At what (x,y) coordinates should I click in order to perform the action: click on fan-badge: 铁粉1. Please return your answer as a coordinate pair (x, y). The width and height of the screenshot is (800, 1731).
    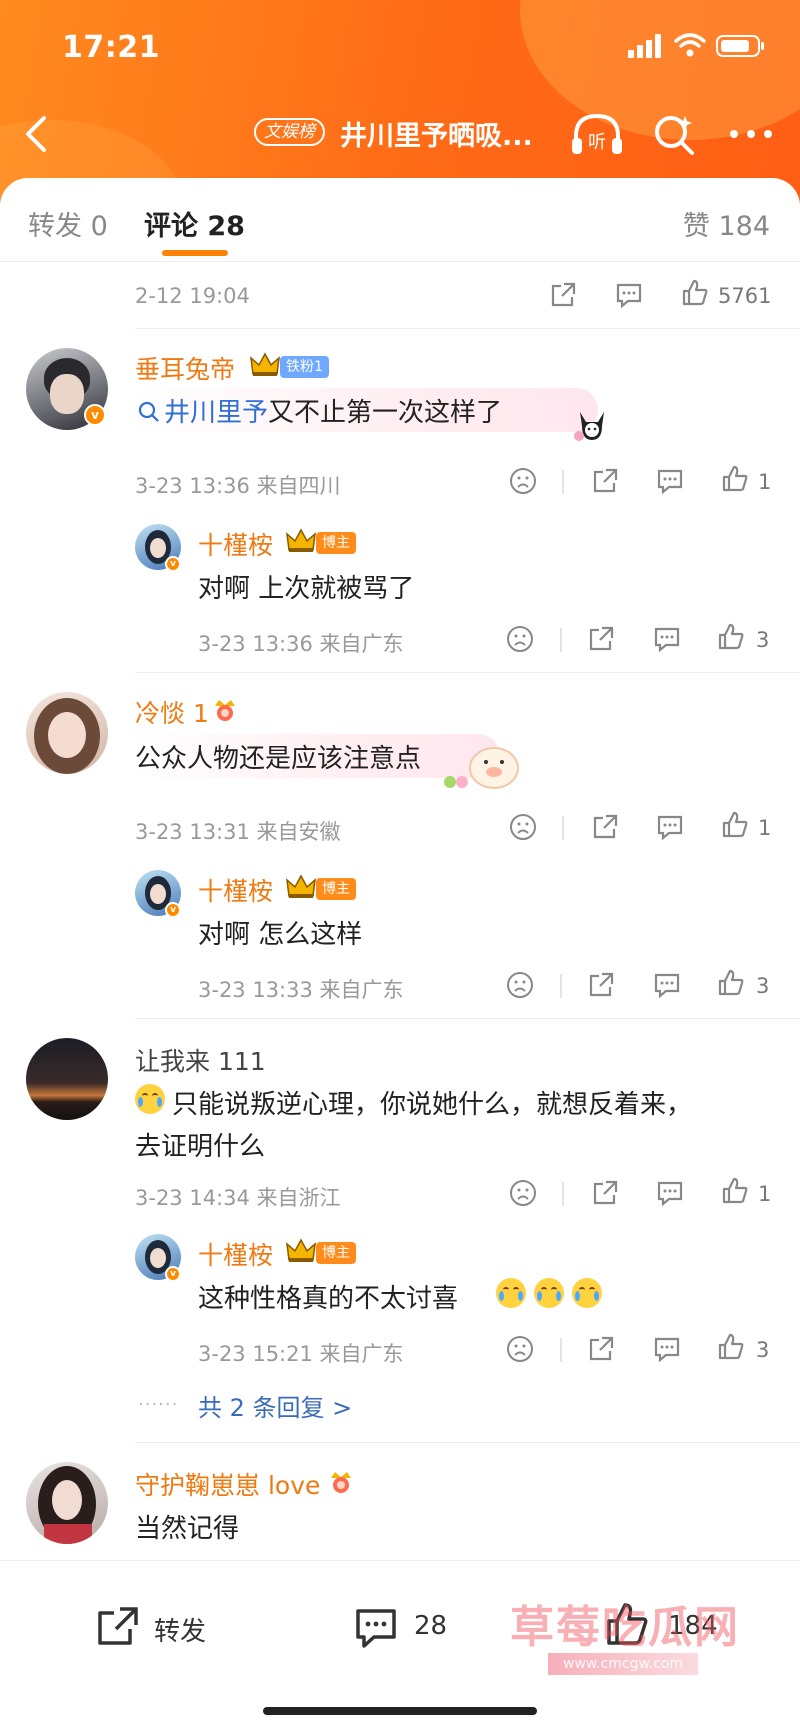
    Looking at the image, I should click on (304, 367).